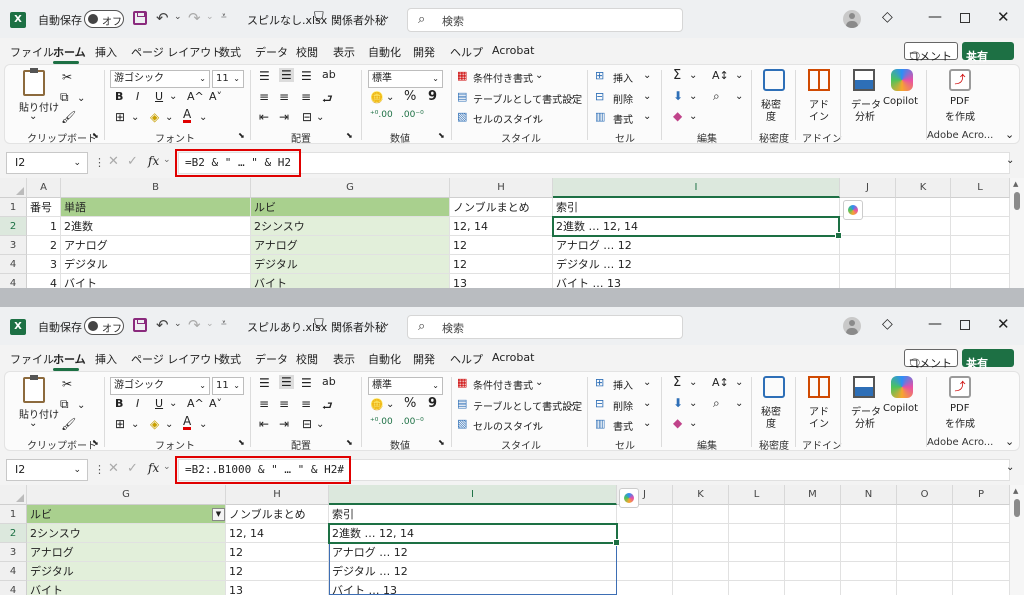 The width and height of the screenshot is (1024, 595). I want to click on increase-indent-icon: ⇥, so click(284, 424).